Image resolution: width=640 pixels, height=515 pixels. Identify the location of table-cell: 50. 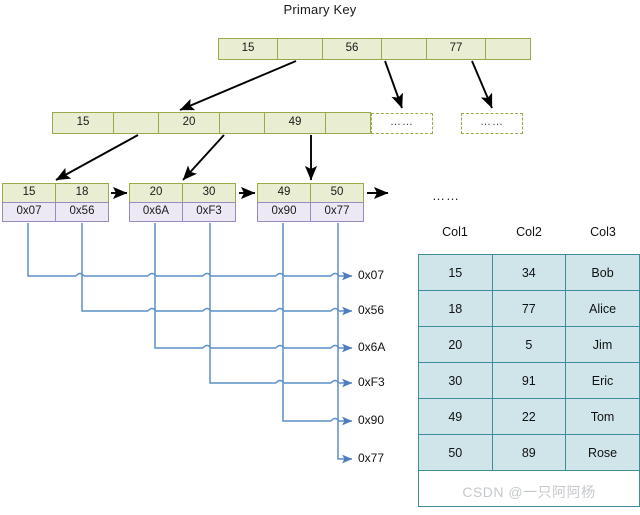
(455, 452).